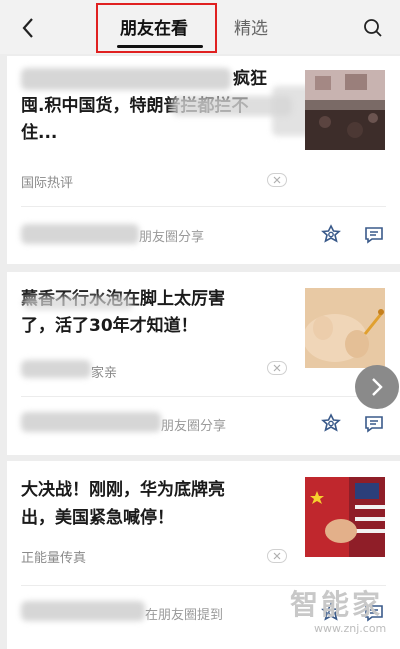 This screenshot has width=400, height=649. What do you see at coordinates (54, 558) in the screenshot?
I see `article-source: 正能量传真` at bounding box center [54, 558].